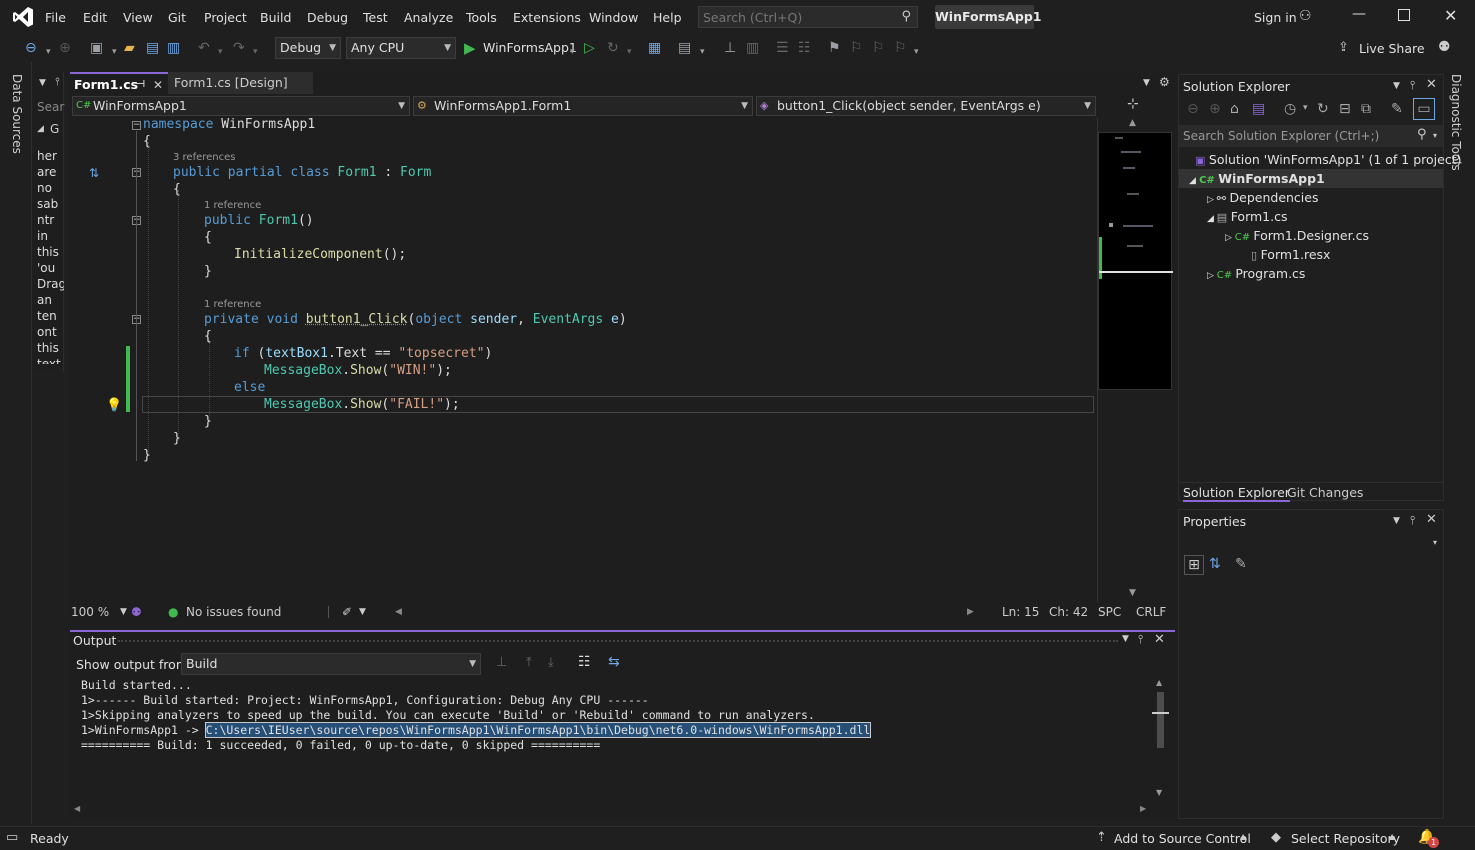  What do you see at coordinates (1311, 543) in the screenshot?
I see `properties-object-dropdown: ▾` at bounding box center [1311, 543].